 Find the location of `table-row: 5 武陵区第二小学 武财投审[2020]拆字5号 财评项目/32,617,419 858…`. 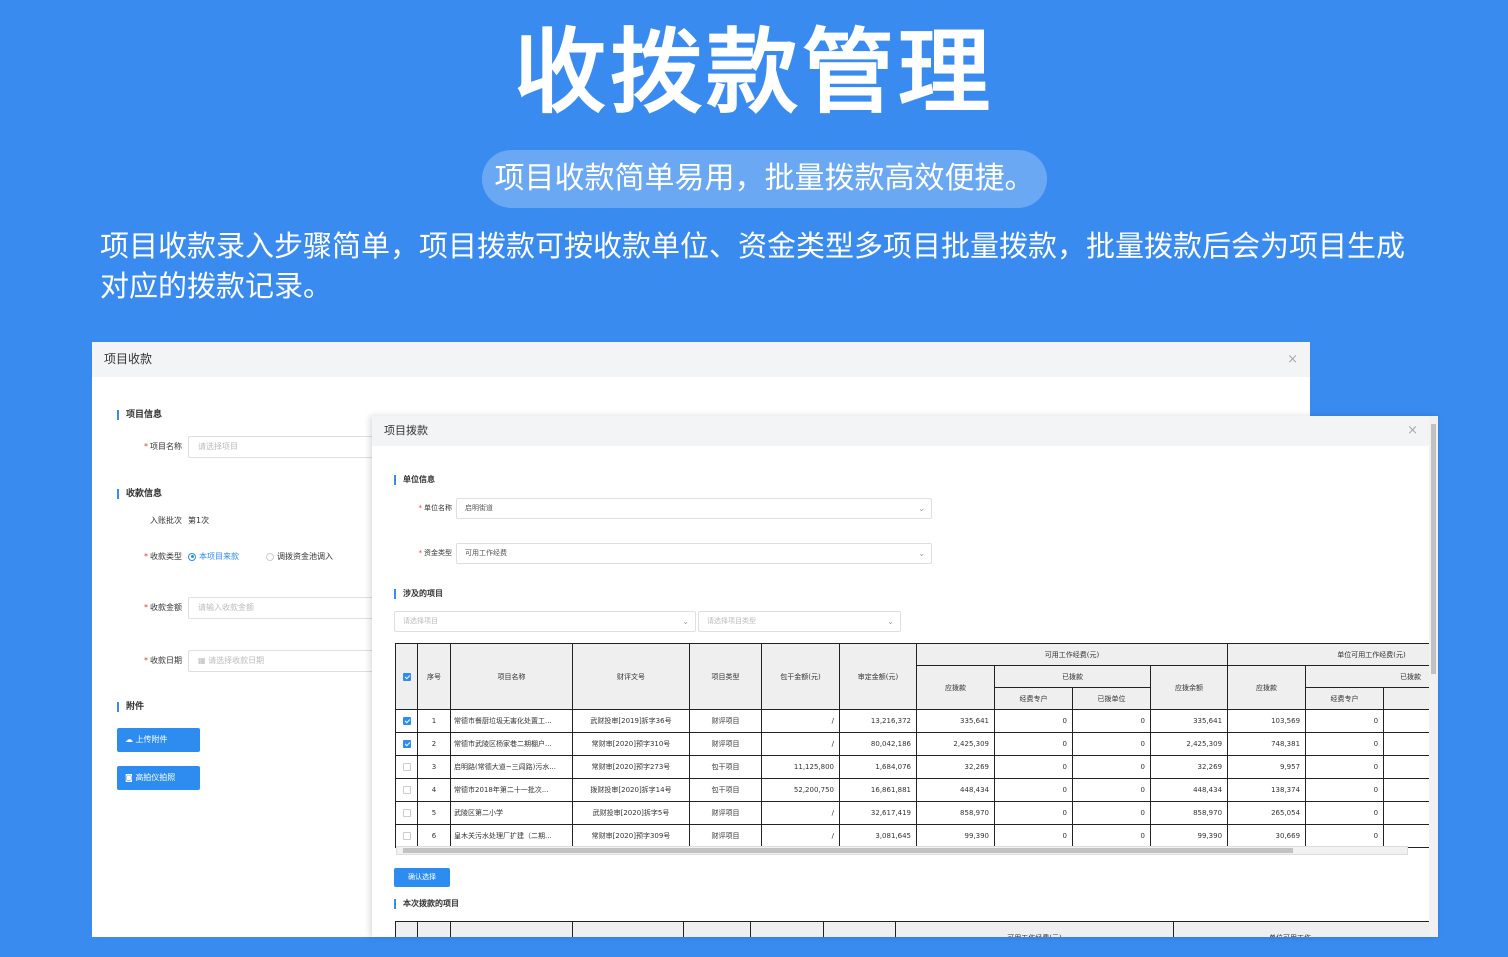

table-row: 5 武陵区第二小学 武财投审[2020]拆字5号 财评项目/32,617,419 858… is located at coordinates (916, 813).